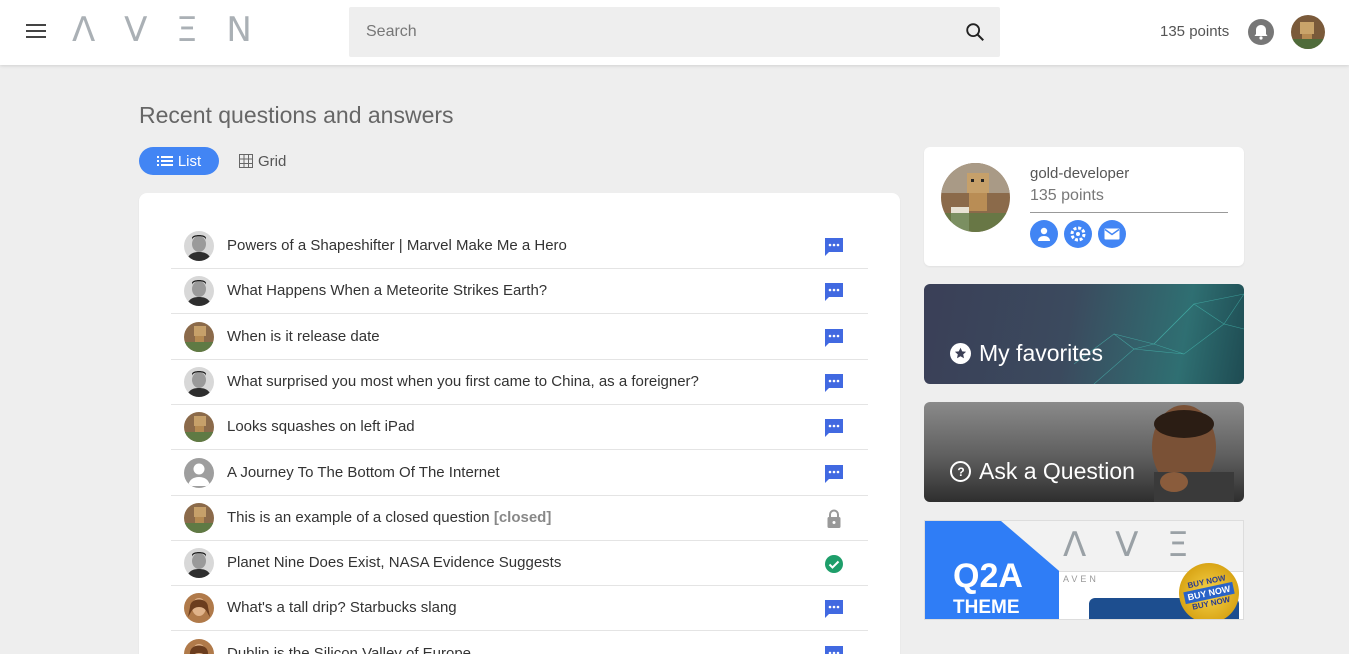 This screenshot has height=654, width=1349. Describe the element at coordinates (519, 473) in the screenshot. I see `question-row: A Journey To The Bottom Of The Internet` at that location.